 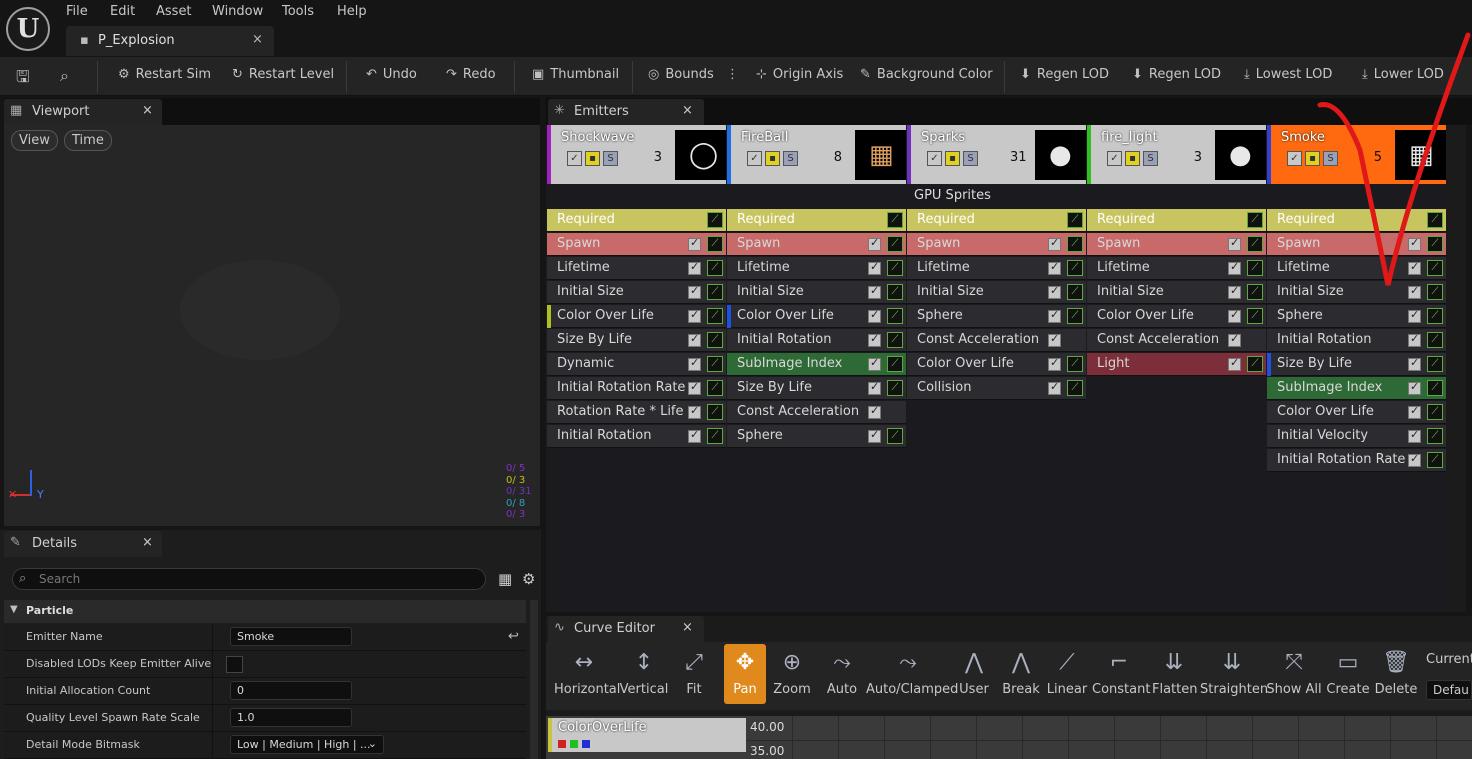 I want to click on bounds-button: ◎ Bounds, so click(x=681, y=74).